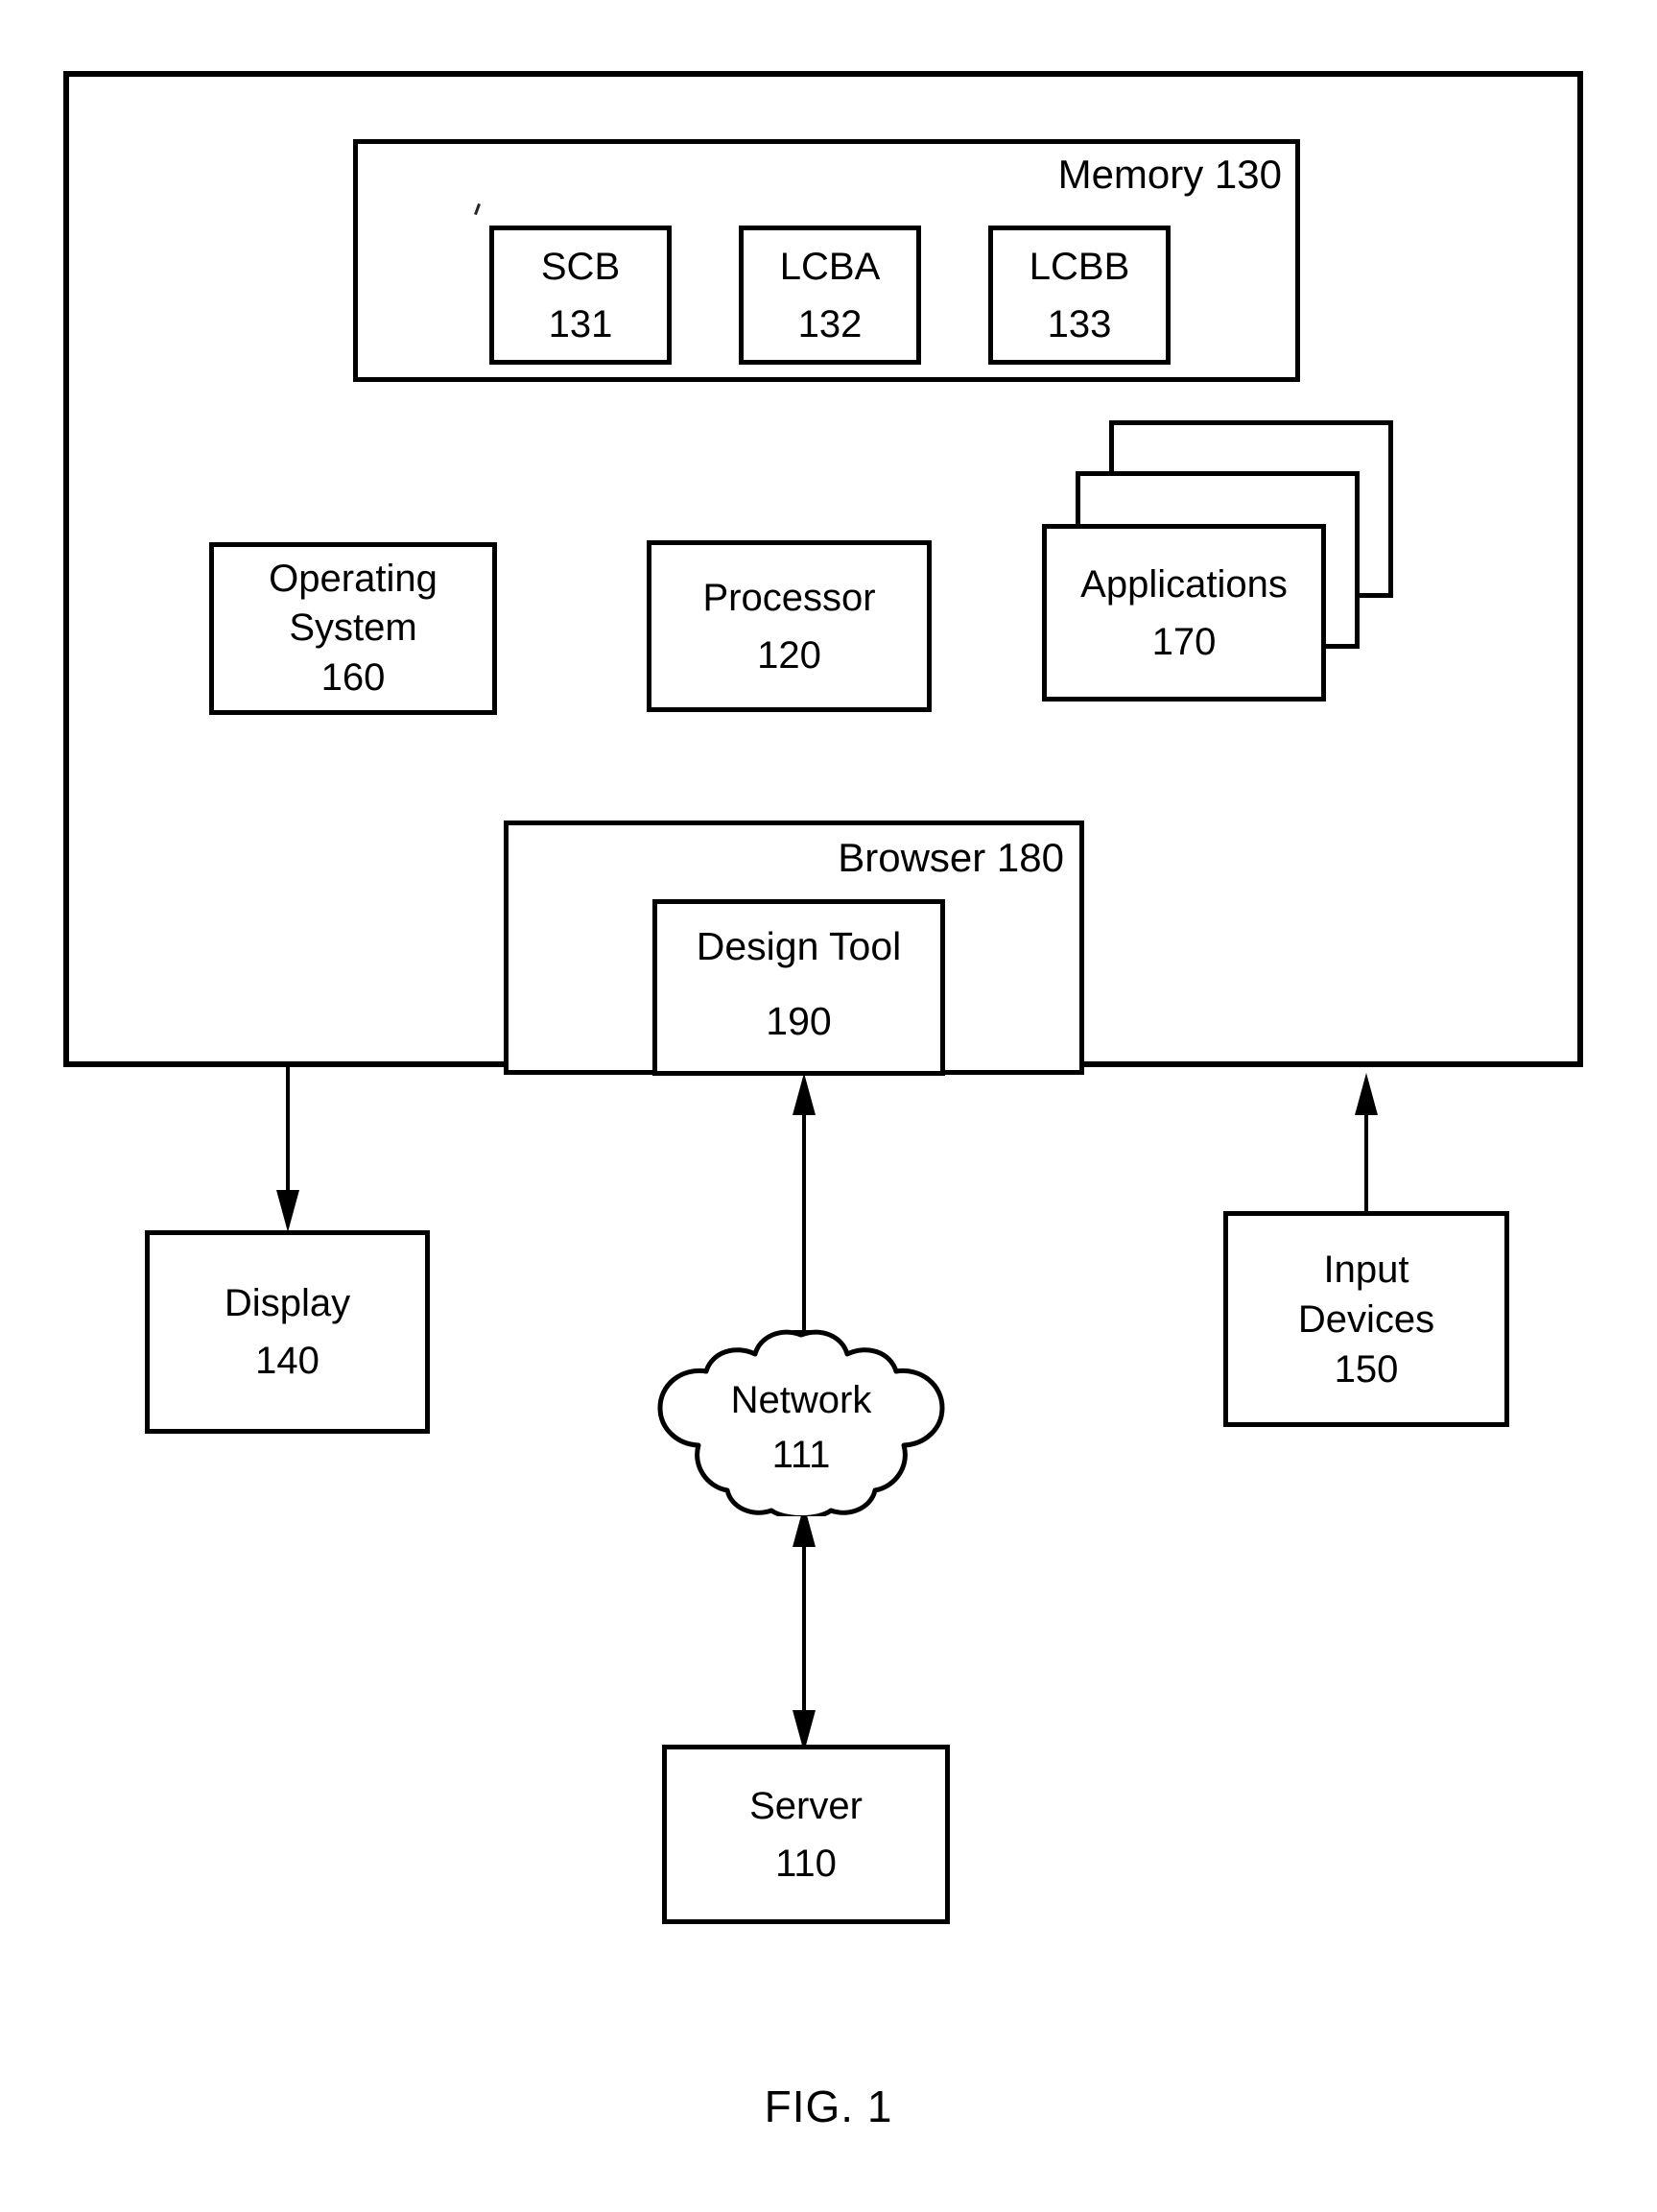 Image resolution: width=1657 pixels, height=2212 pixels. What do you see at coordinates (1366, 1269) in the screenshot?
I see `input-devices-line1: Input` at bounding box center [1366, 1269].